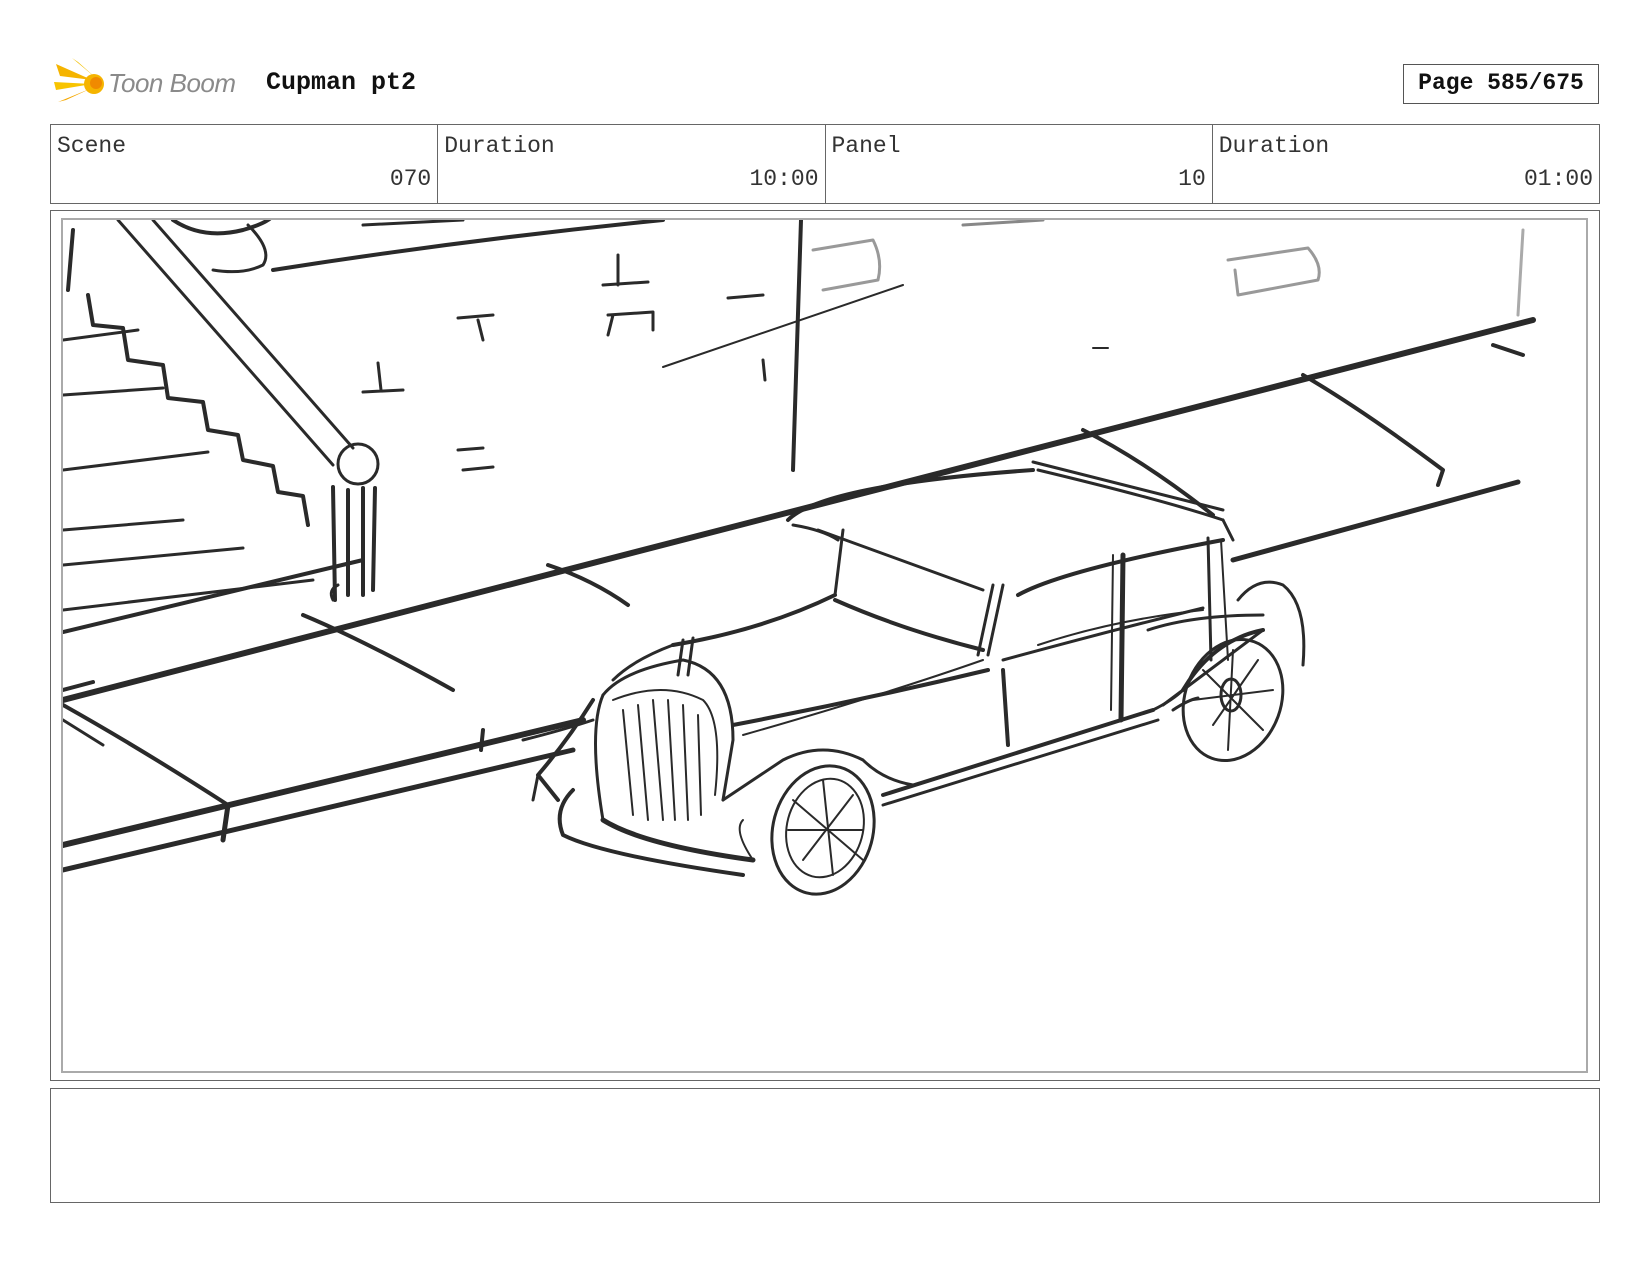 The image size is (1650, 1275). I want to click on scene-value: 070, so click(410, 179).